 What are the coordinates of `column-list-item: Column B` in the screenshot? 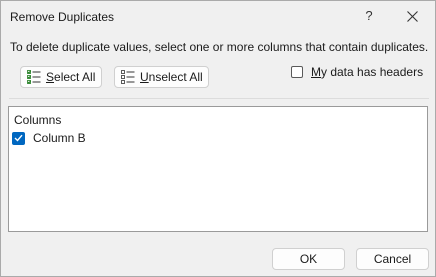 It's located at (49, 138).